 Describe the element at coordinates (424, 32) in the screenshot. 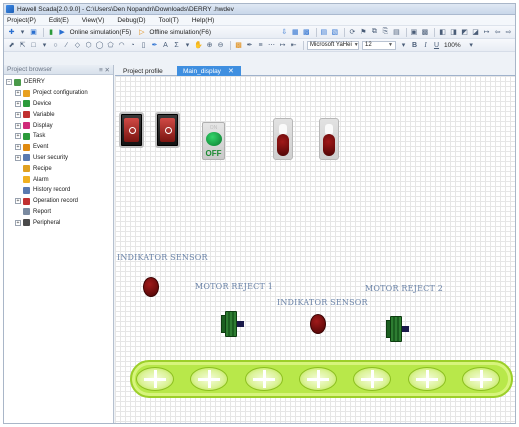

I see `ungroup-icon: ▩` at that location.